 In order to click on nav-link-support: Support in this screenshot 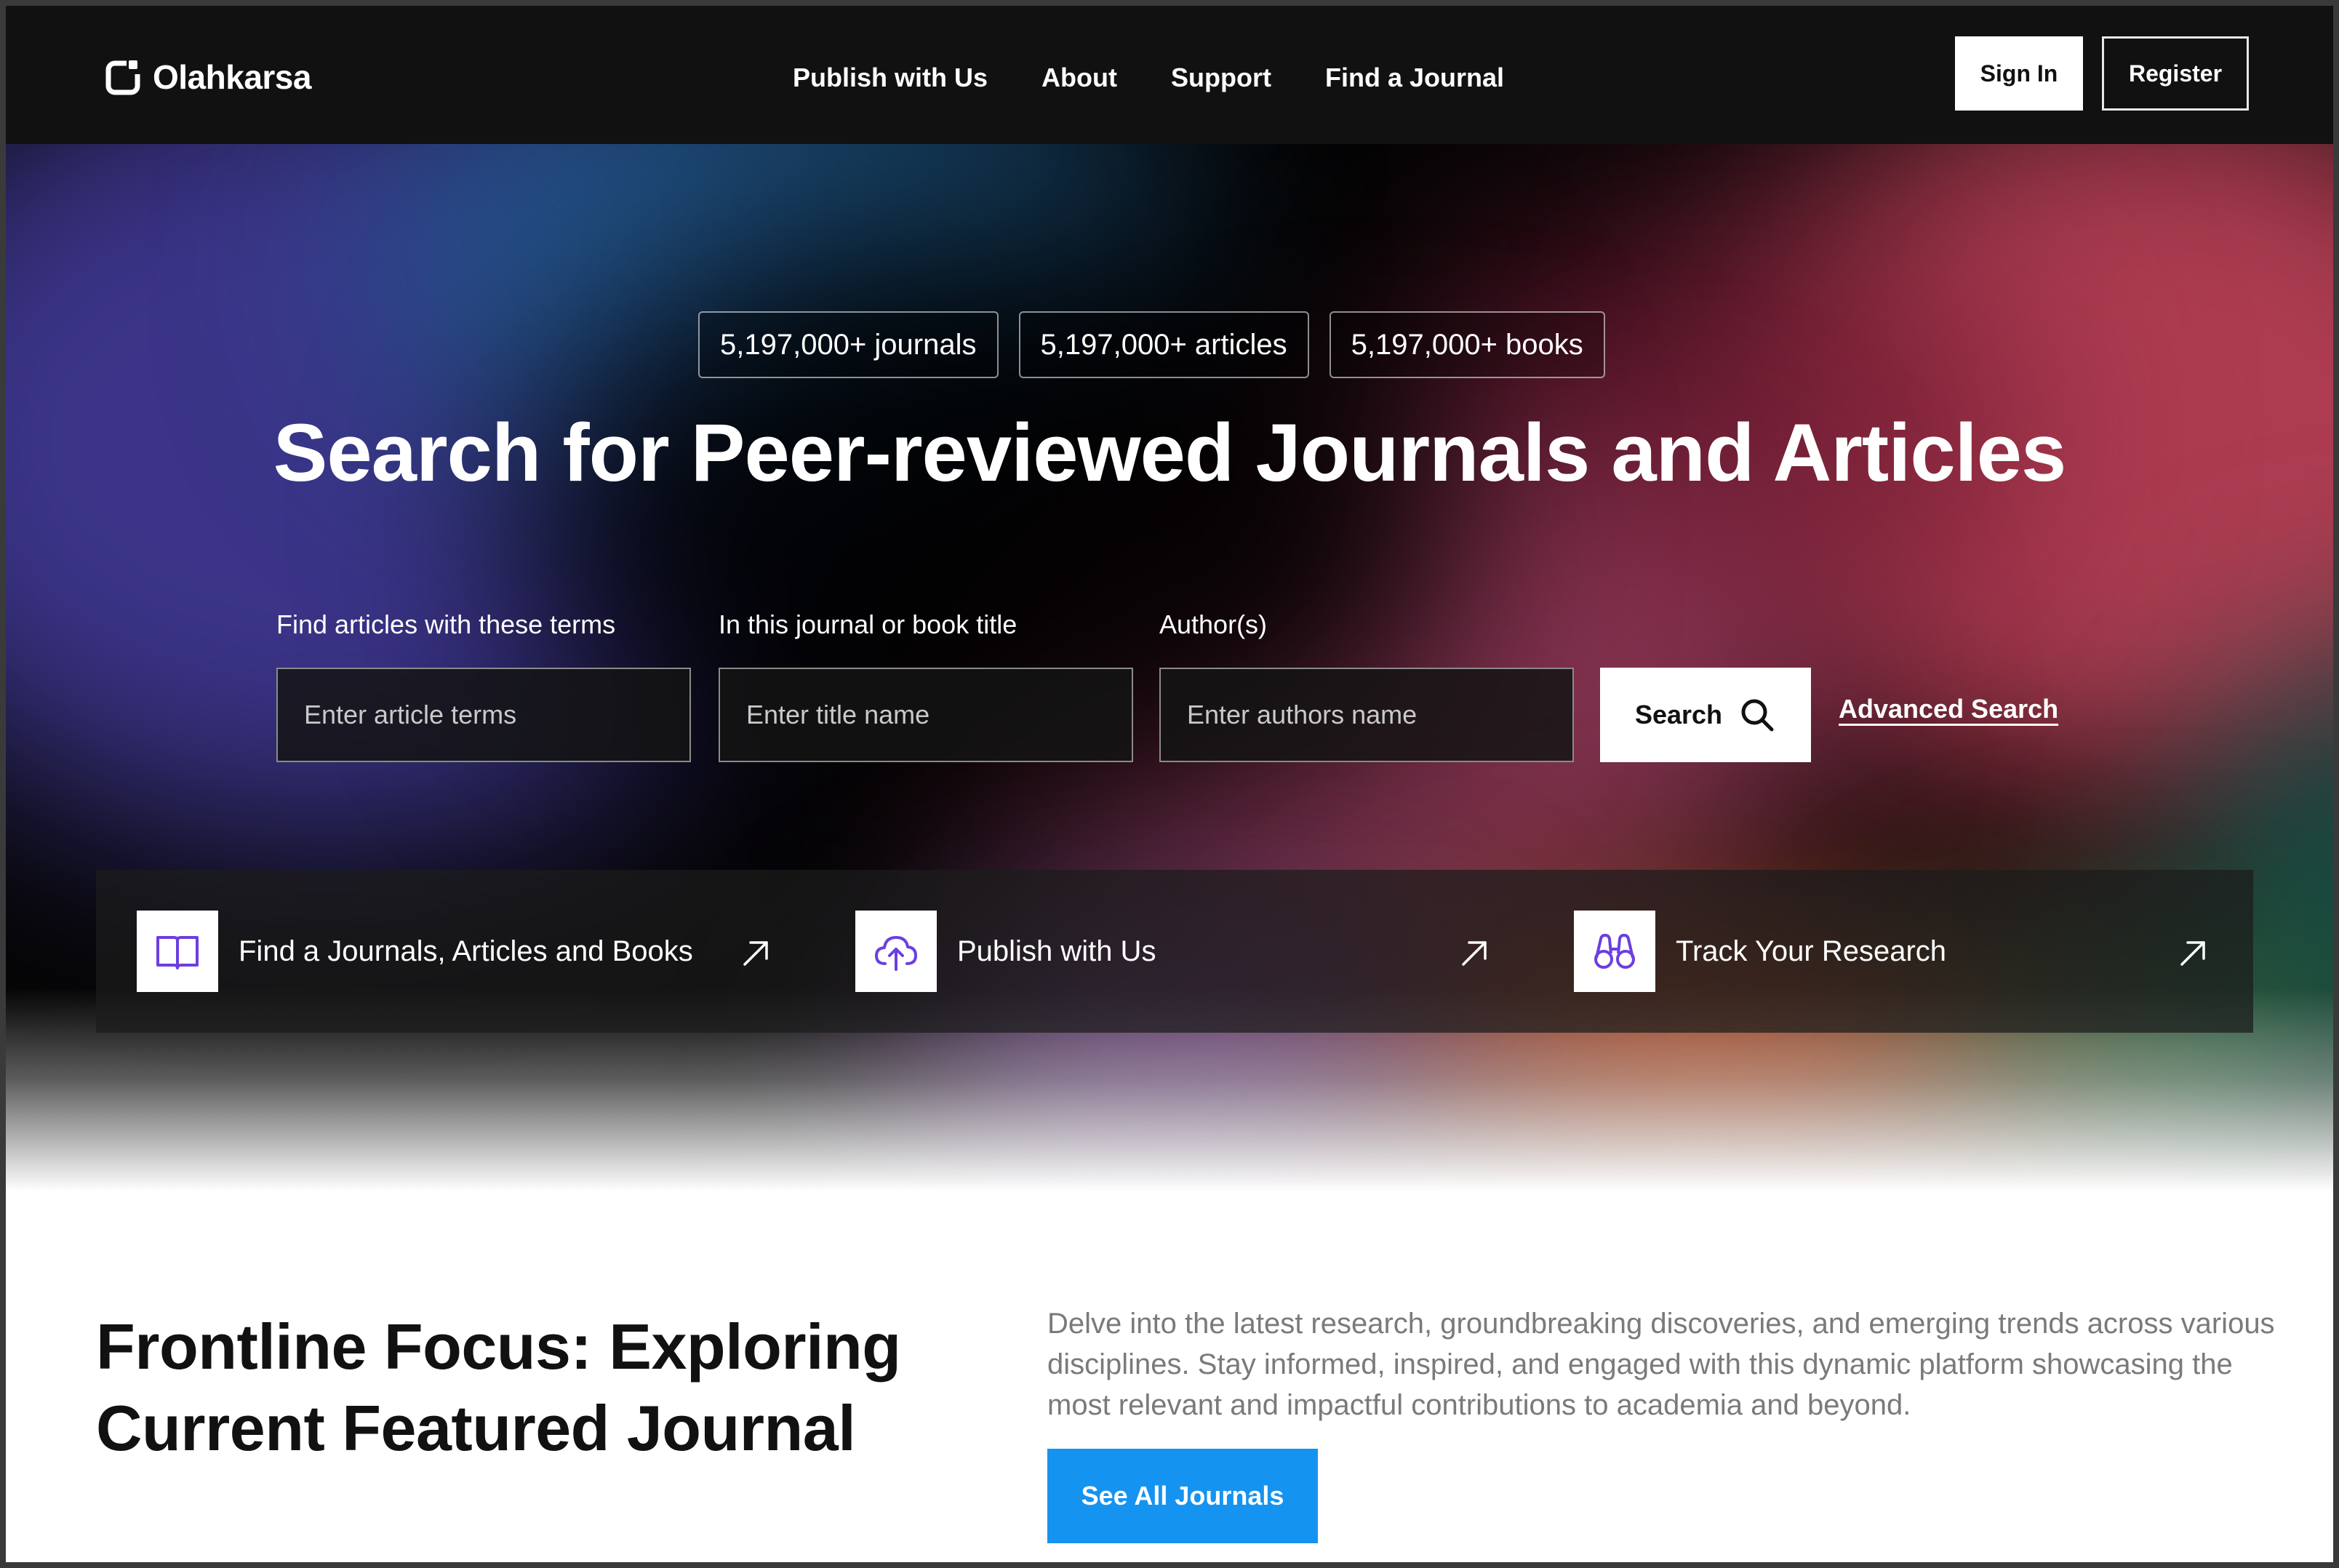, I will do `click(1221, 77)`.